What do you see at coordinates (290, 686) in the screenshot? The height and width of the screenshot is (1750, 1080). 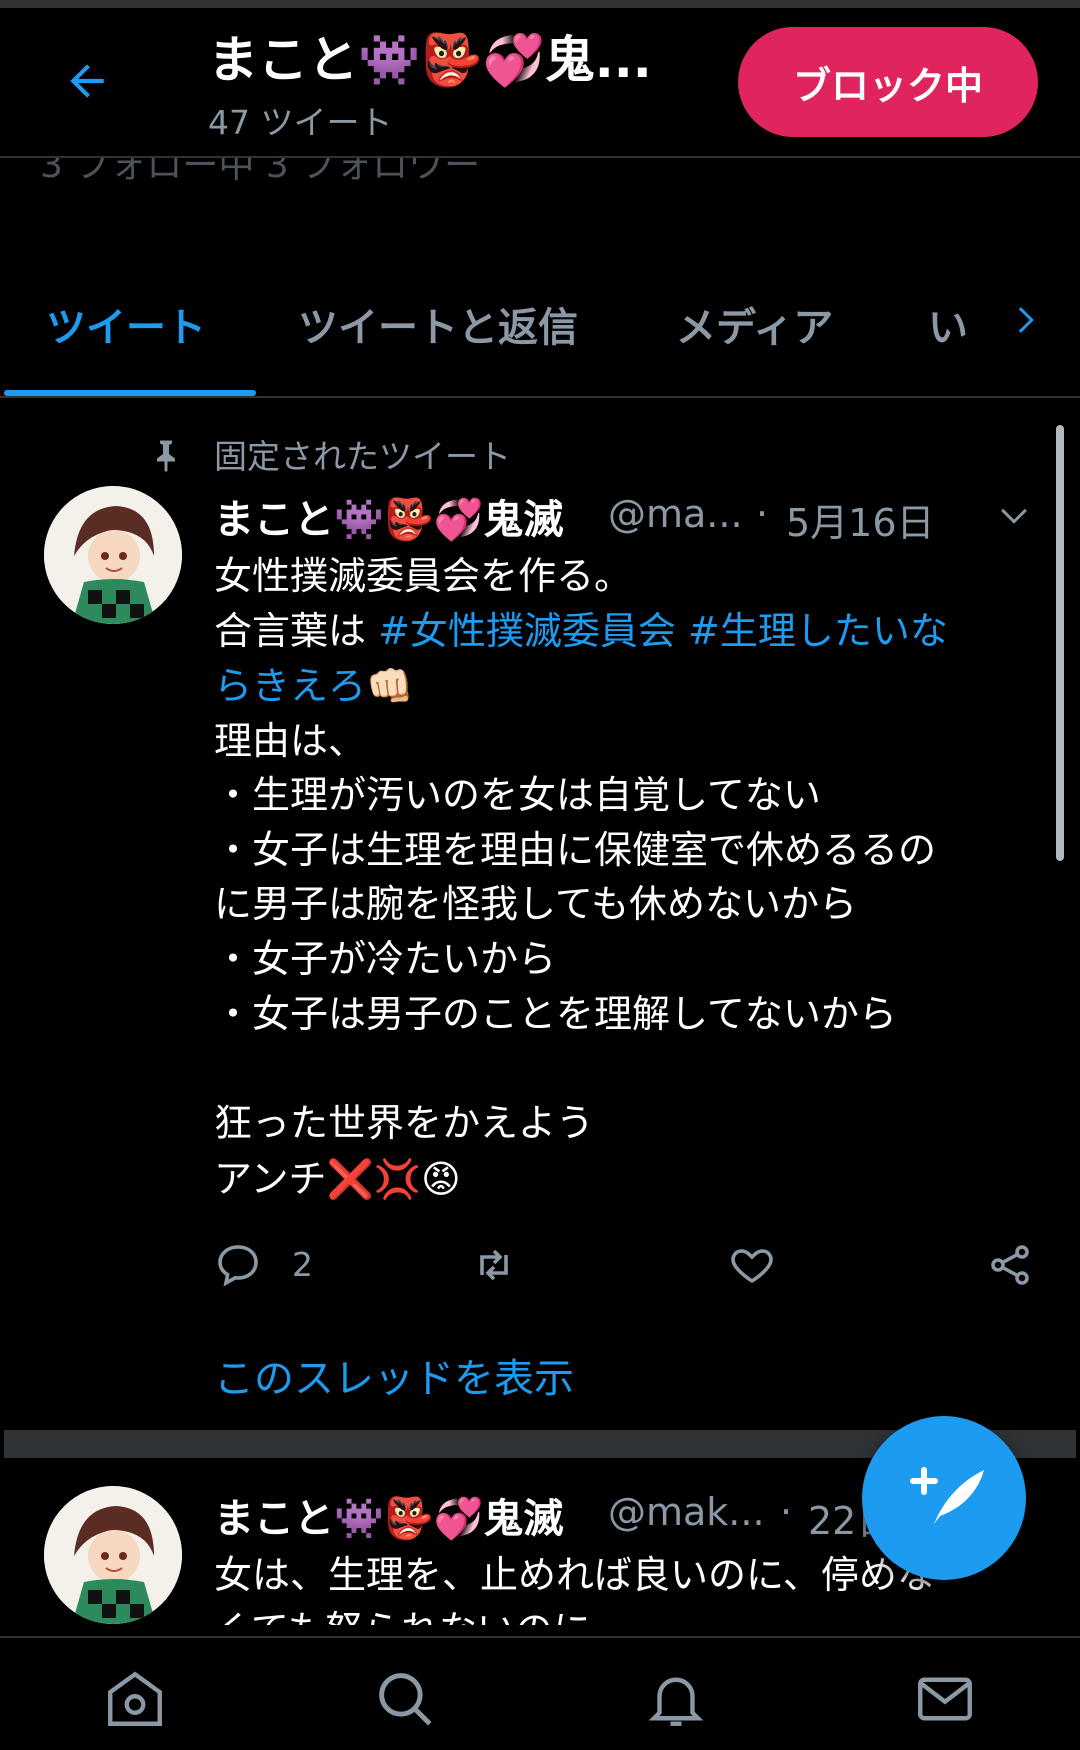 I see `hashtag-link-continued: らきえろ` at bounding box center [290, 686].